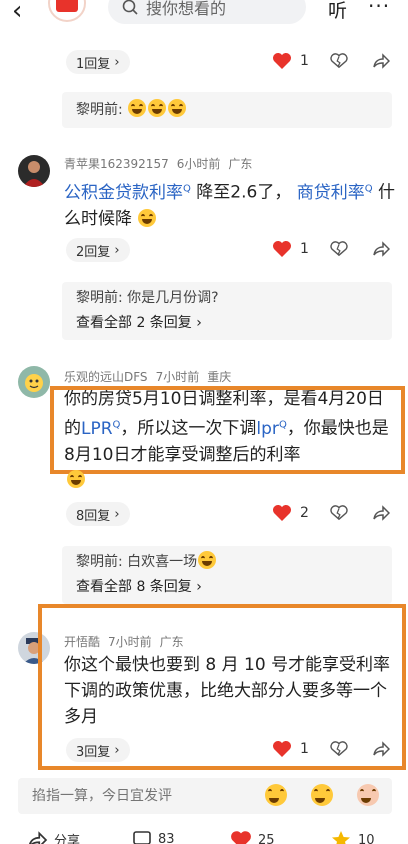 The image size is (408, 844). What do you see at coordinates (67, 6) in the screenshot?
I see `logo-mark-icon` at bounding box center [67, 6].